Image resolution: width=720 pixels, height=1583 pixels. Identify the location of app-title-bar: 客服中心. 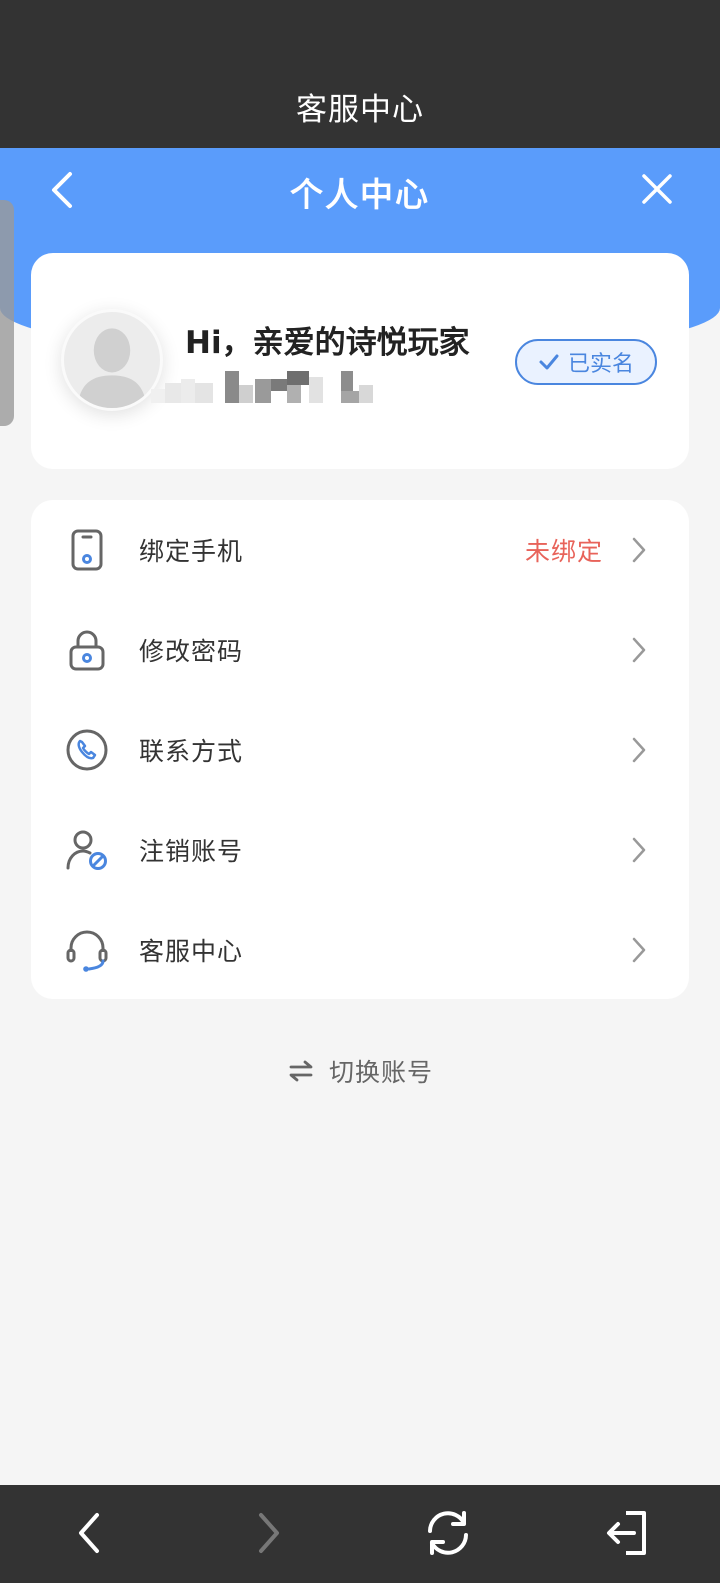
(360, 74).